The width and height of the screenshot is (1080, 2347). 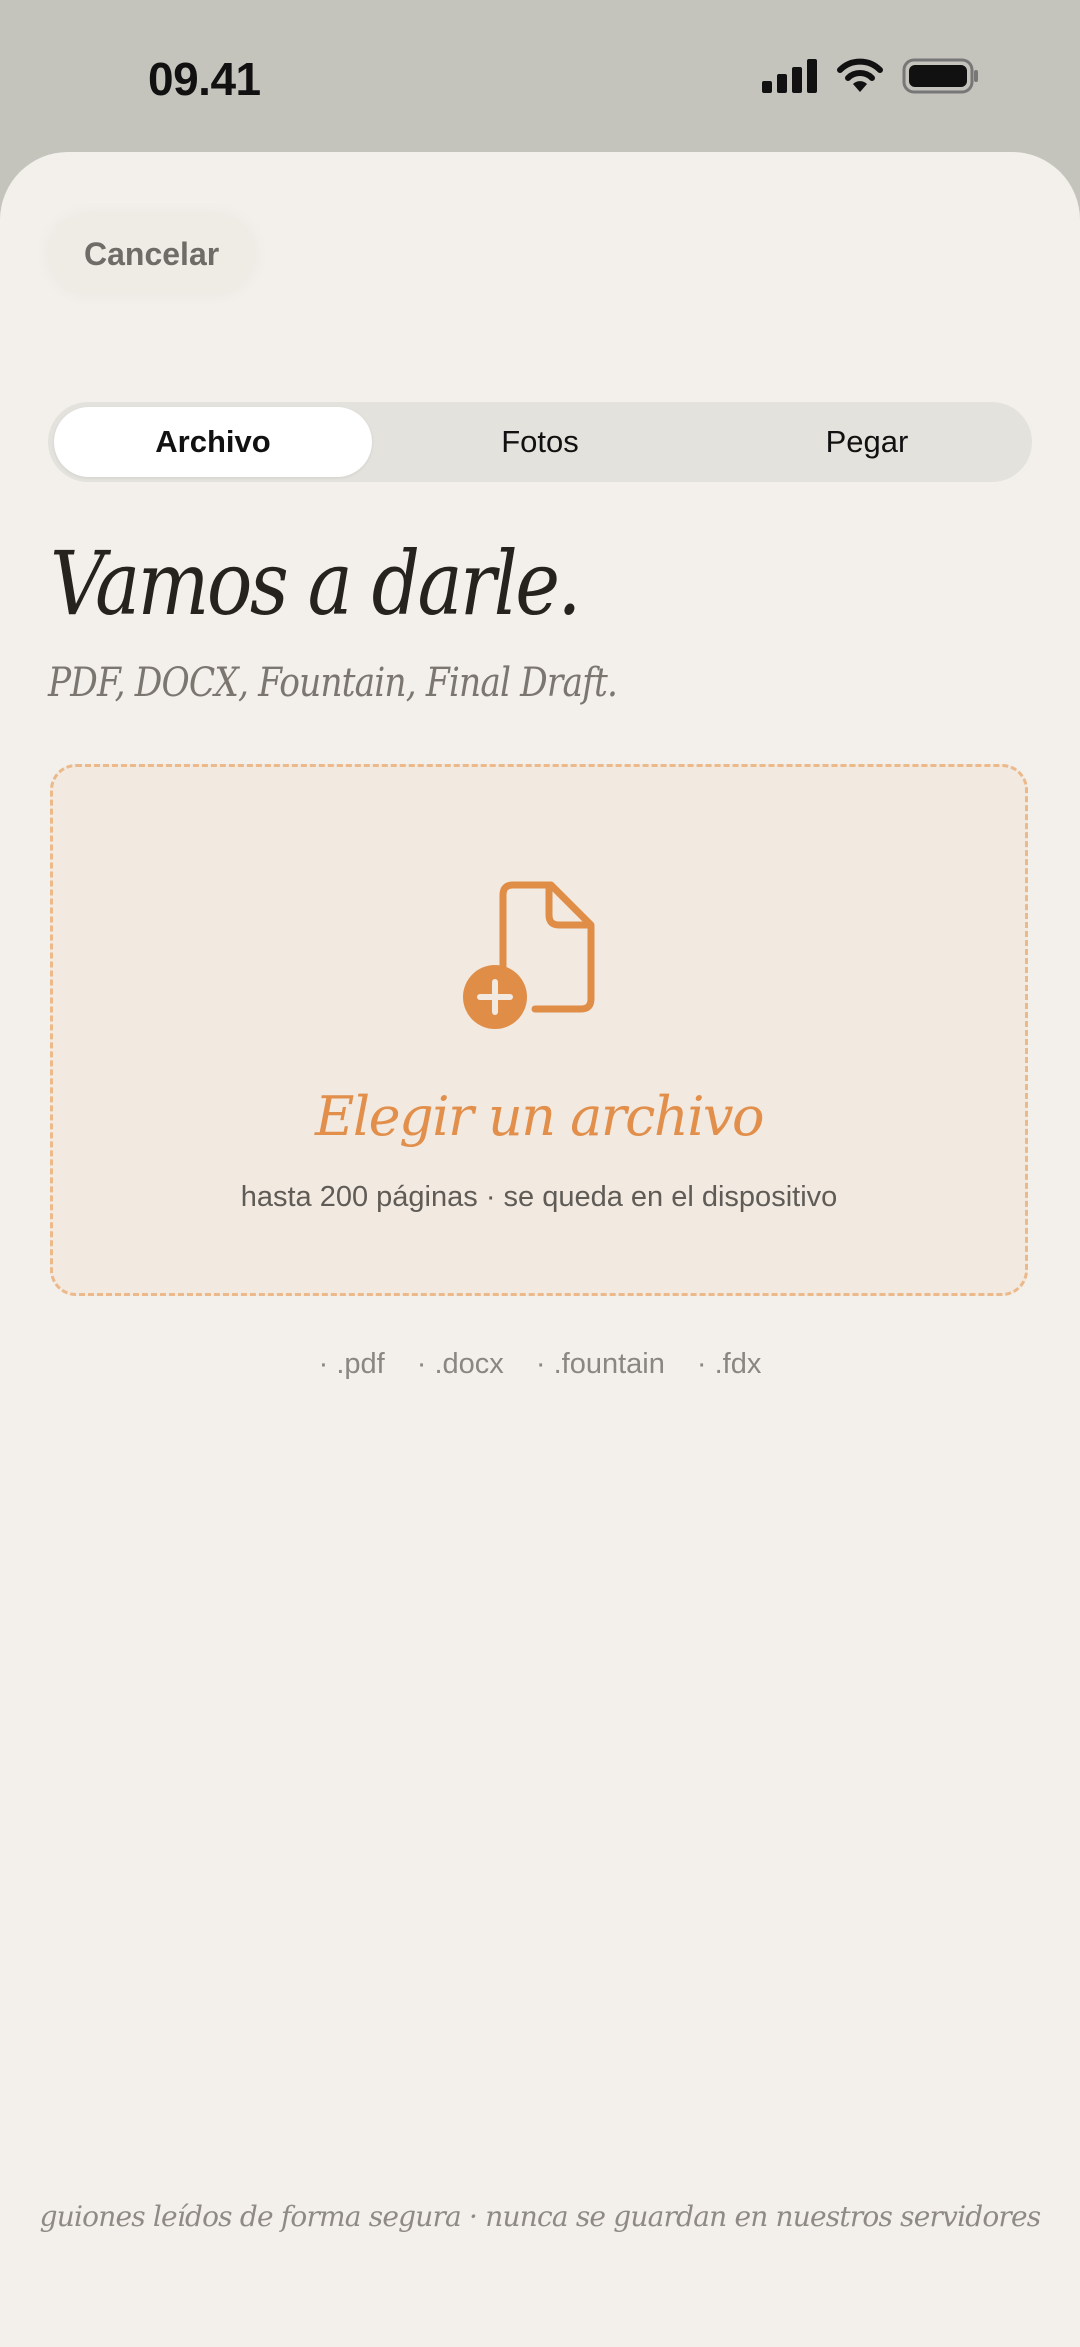 What do you see at coordinates (529, 955) in the screenshot?
I see `file-add-icon` at bounding box center [529, 955].